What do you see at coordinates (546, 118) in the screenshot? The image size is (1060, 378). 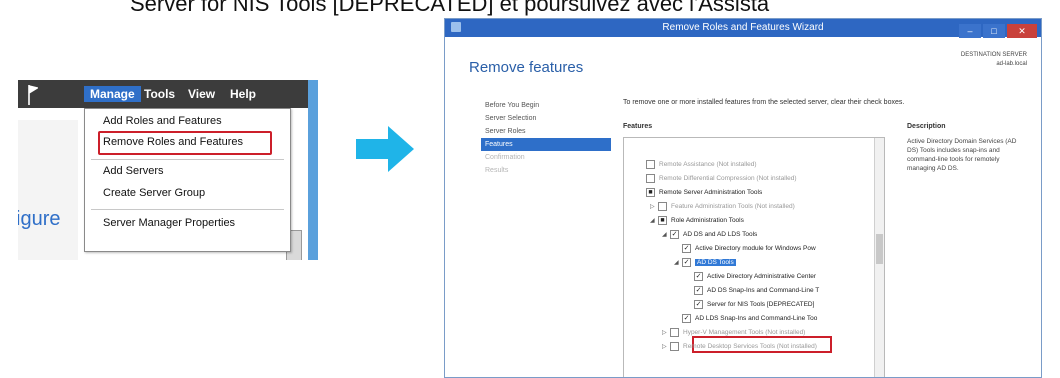 I see `nav-server-selection: Server Selection` at bounding box center [546, 118].